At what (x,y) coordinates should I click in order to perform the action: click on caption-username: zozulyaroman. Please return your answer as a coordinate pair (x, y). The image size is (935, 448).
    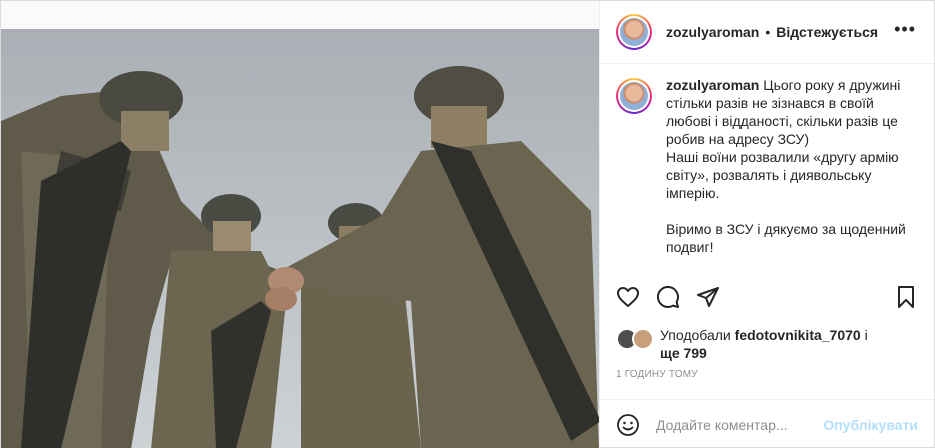
    Looking at the image, I should click on (712, 85).